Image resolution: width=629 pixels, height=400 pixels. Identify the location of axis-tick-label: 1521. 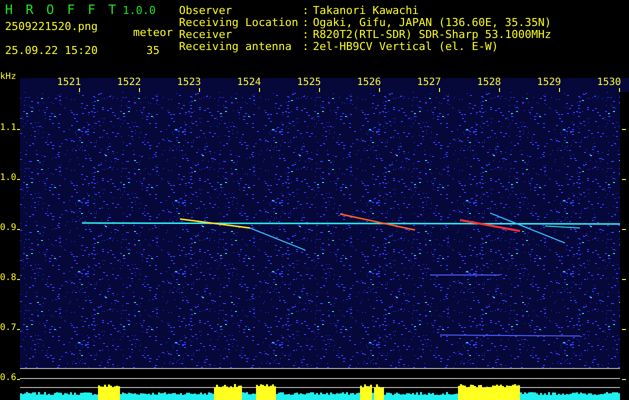
(69, 83).